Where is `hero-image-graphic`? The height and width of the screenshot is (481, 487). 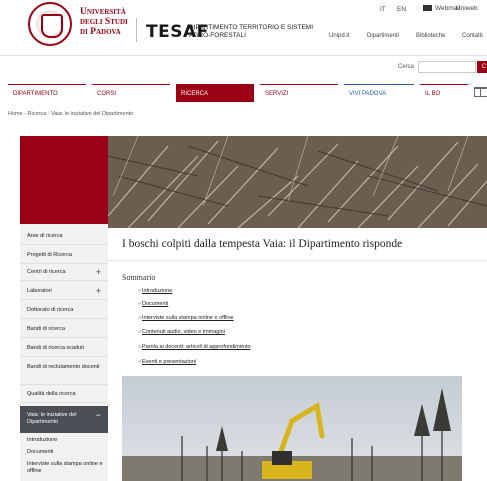 hero-image-graphic is located at coordinates (297, 182).